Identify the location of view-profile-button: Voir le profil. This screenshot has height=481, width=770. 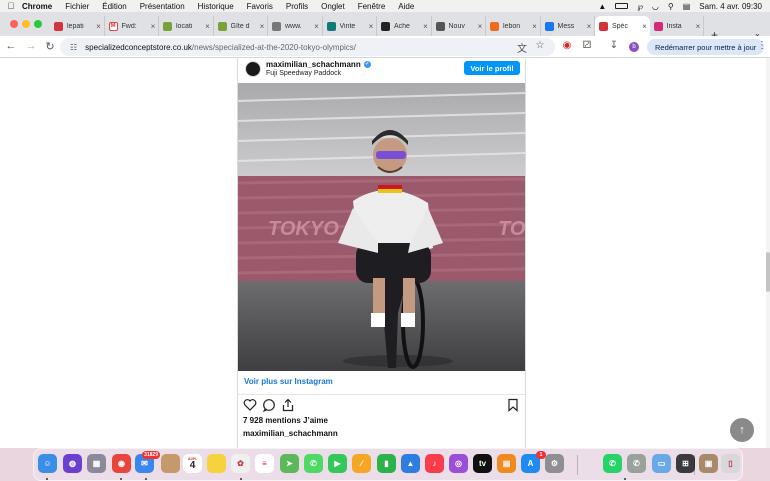
(492, 68).